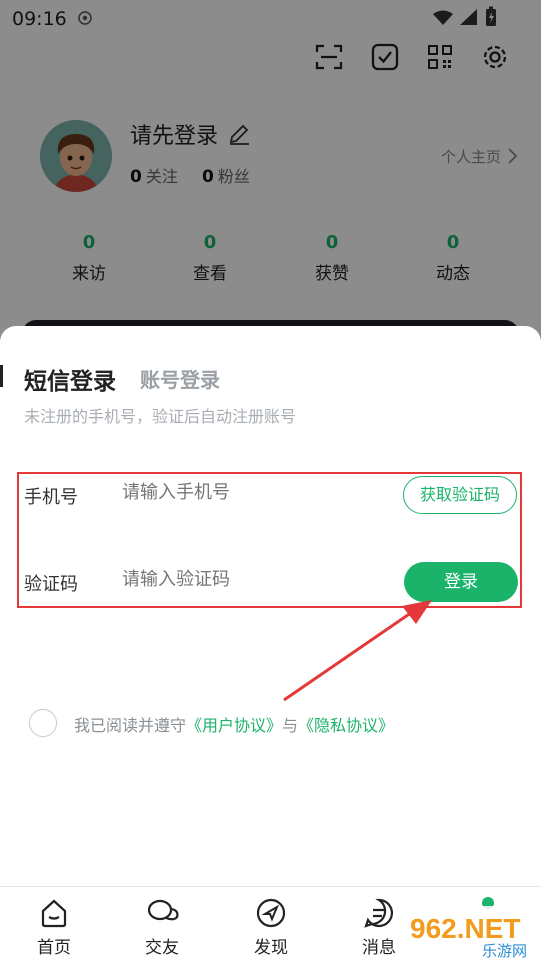 The height and width of the screenshot is (963, 541). Describe the element at coordinates (290, 725) in the screenshot. I see `agree-and: 与` at that location.